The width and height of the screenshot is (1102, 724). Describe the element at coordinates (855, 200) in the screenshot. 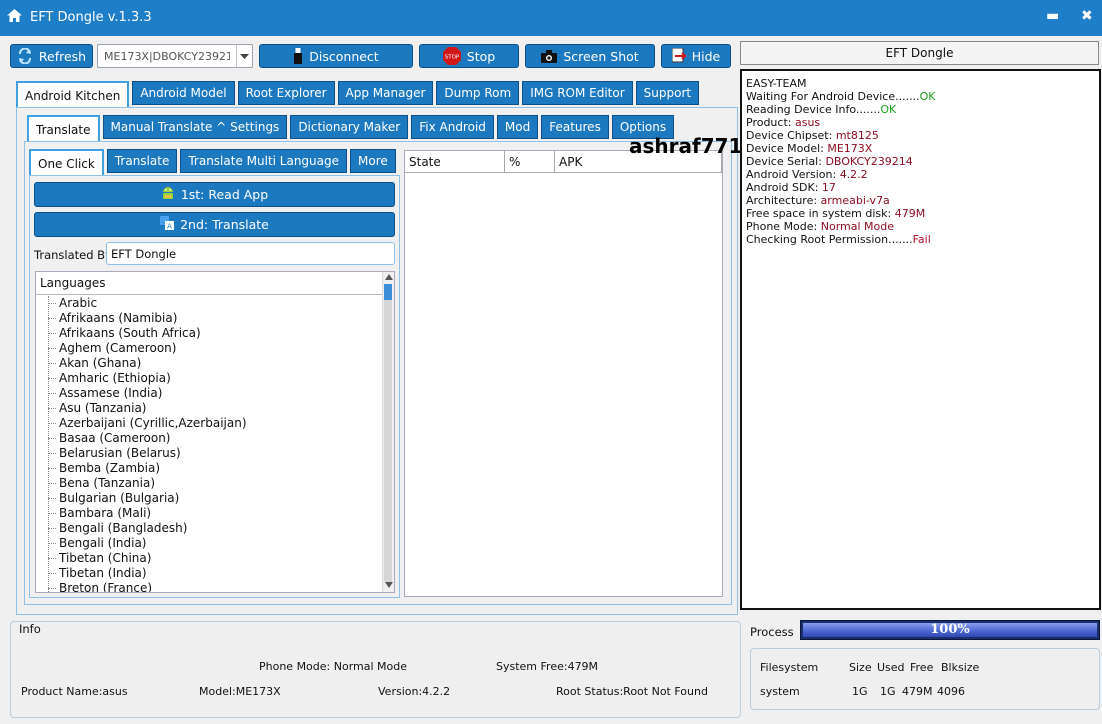

I see `log-value: armeabi-v7a` at that location.